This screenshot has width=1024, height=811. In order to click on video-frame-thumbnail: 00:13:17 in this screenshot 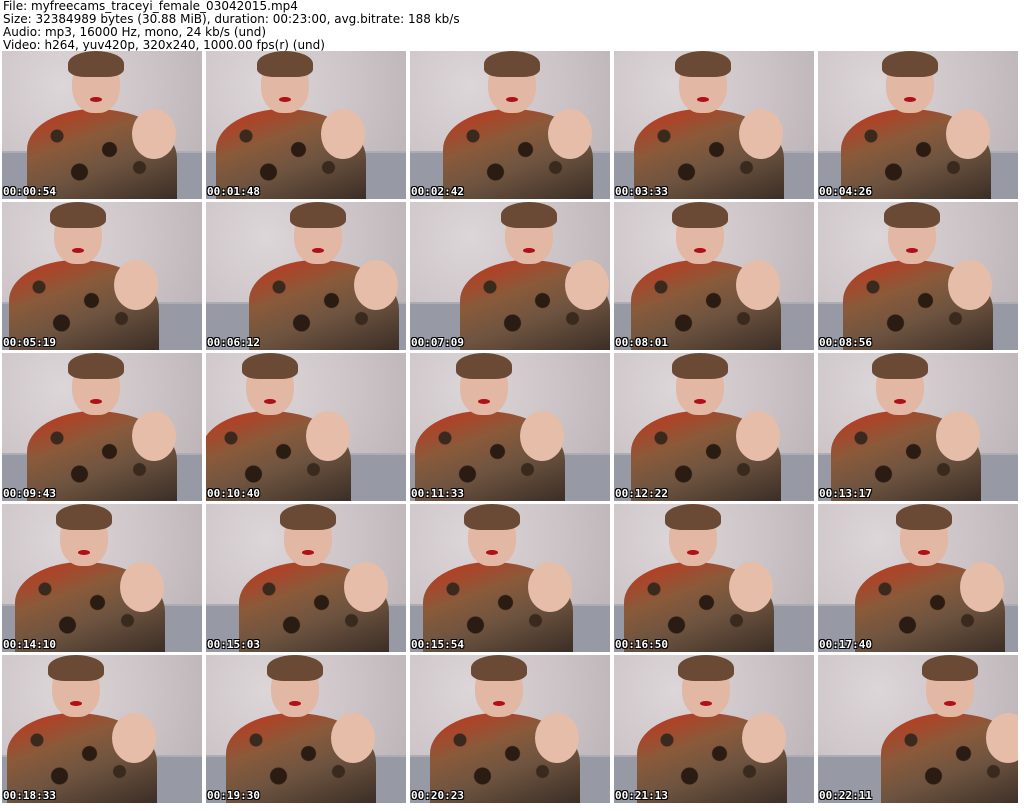, I will do `click(918, 427)`.